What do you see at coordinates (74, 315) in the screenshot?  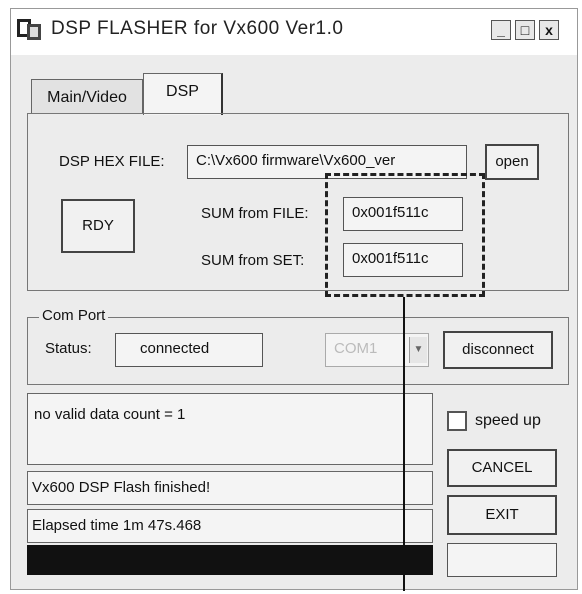 I see `com-port-label: Com Port` at bounding box center [74, 315].